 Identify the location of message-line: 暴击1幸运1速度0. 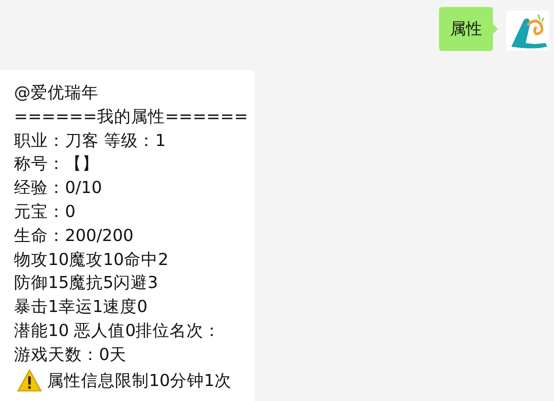
(81, 307).